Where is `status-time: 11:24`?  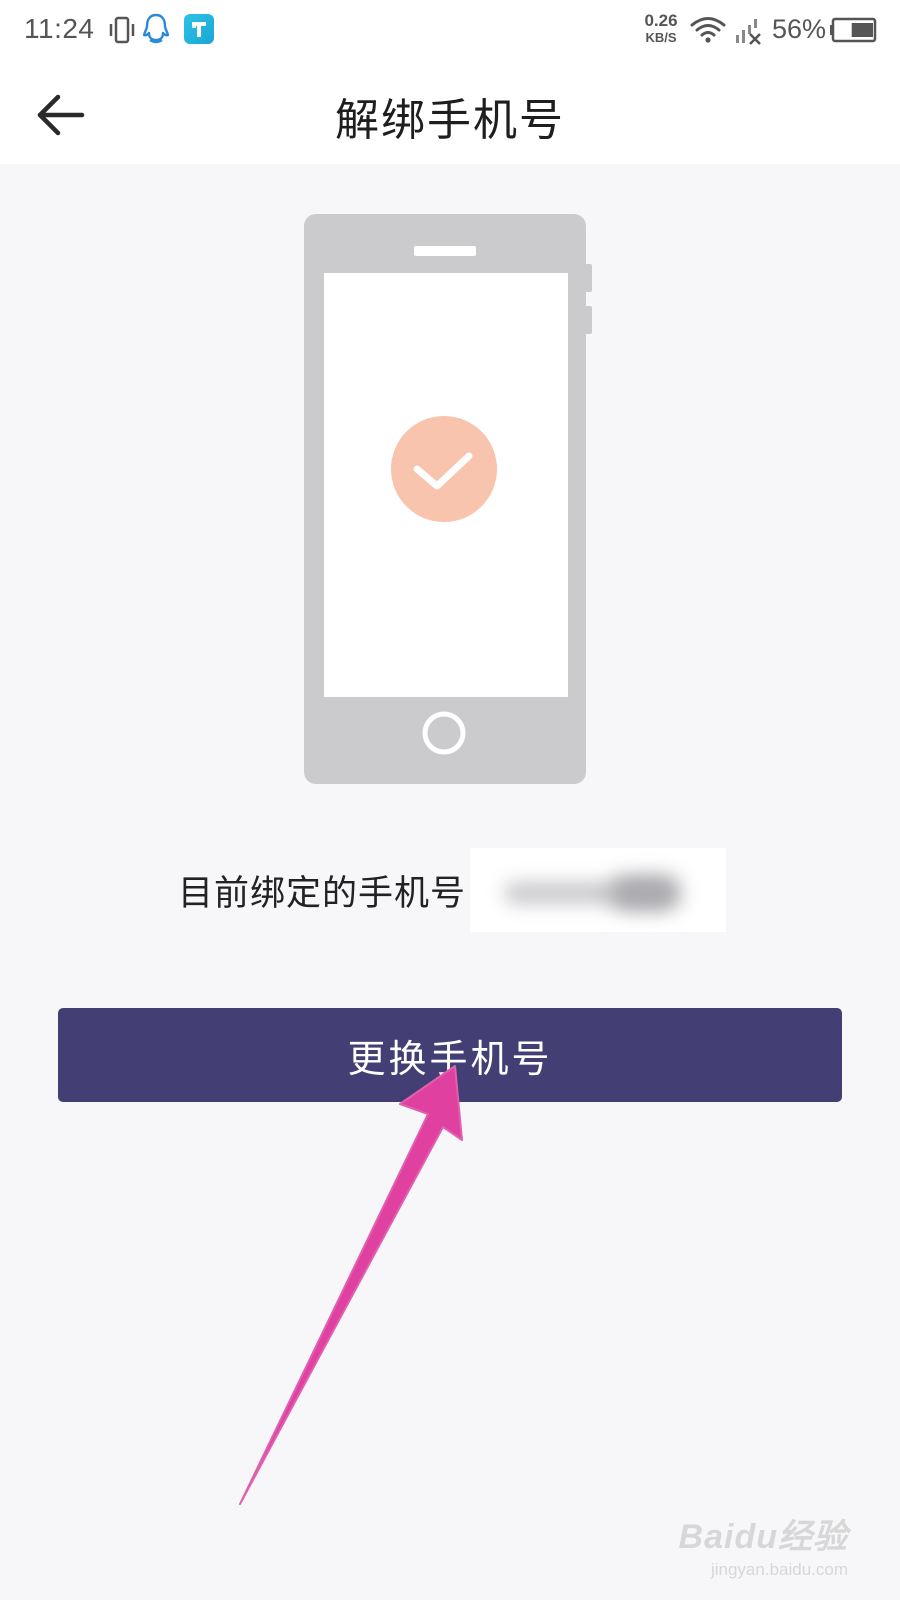
status-time: 11:24 is located at coordinates (59, 28).